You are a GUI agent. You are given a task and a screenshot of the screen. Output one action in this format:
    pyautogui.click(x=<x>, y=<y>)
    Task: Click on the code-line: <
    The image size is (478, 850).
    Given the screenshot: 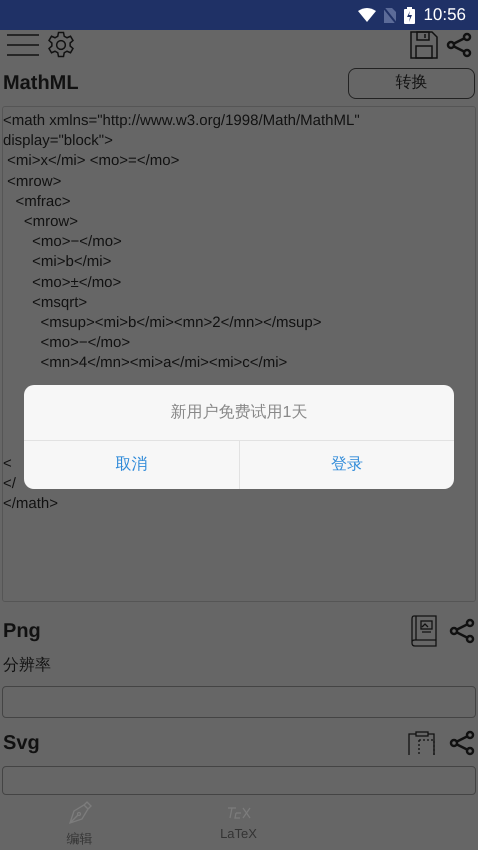 What is the action you would take?
    pyautogui.click(x=7, y=464)
    